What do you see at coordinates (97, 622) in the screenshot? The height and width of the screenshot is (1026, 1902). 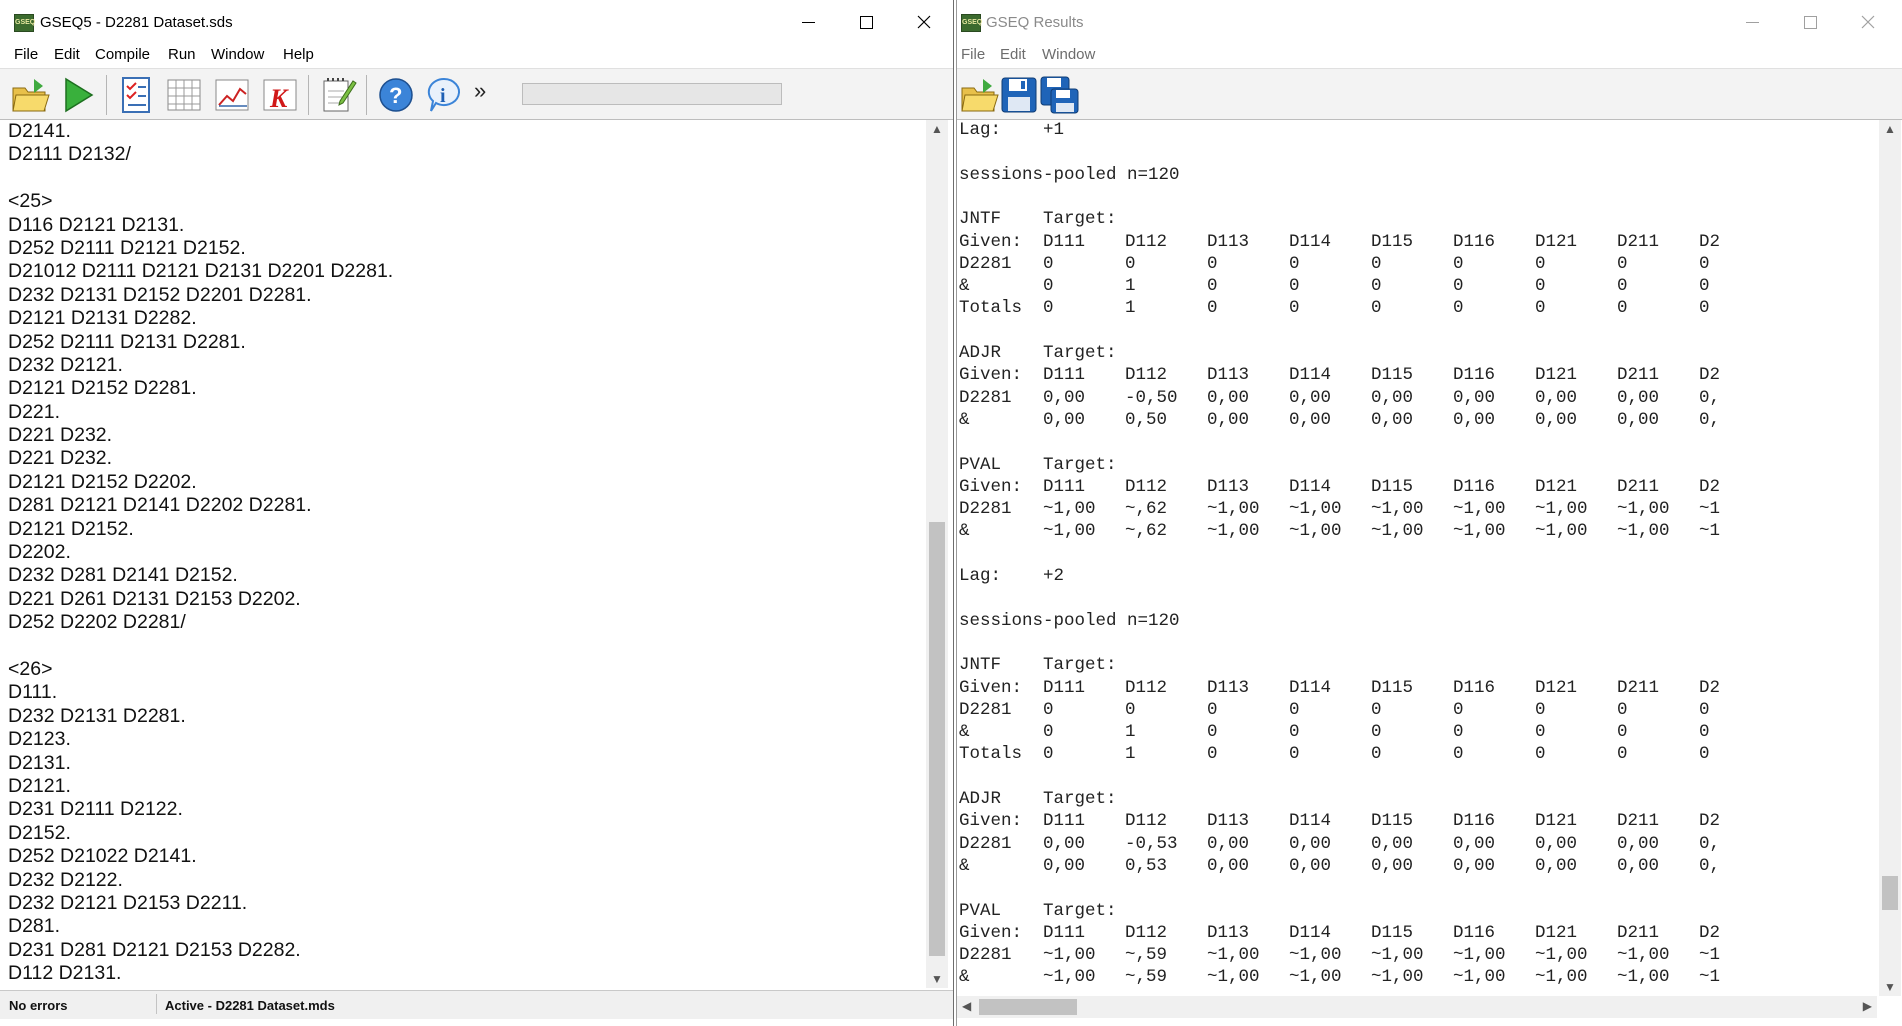 I see `editor-line: D252 D2202 D2281/` at bounding box center [97, 622].